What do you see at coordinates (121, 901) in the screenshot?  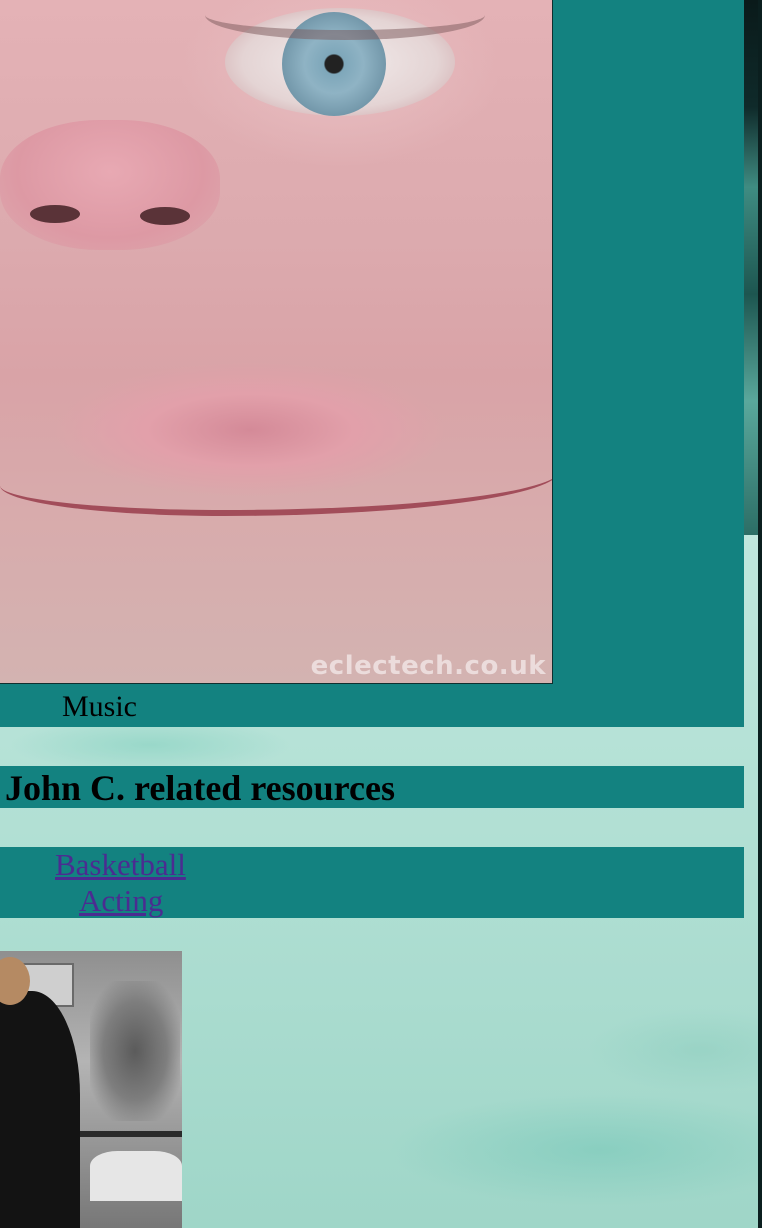 I see `acting-link: Acting` at bounding box center [121, 901].